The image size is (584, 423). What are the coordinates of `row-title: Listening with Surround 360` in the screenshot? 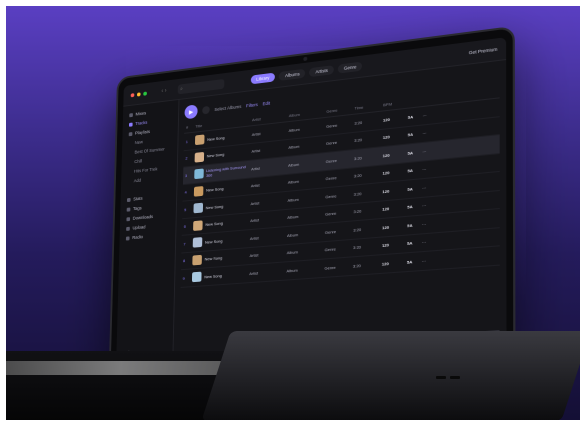 It's located at (225, 171).